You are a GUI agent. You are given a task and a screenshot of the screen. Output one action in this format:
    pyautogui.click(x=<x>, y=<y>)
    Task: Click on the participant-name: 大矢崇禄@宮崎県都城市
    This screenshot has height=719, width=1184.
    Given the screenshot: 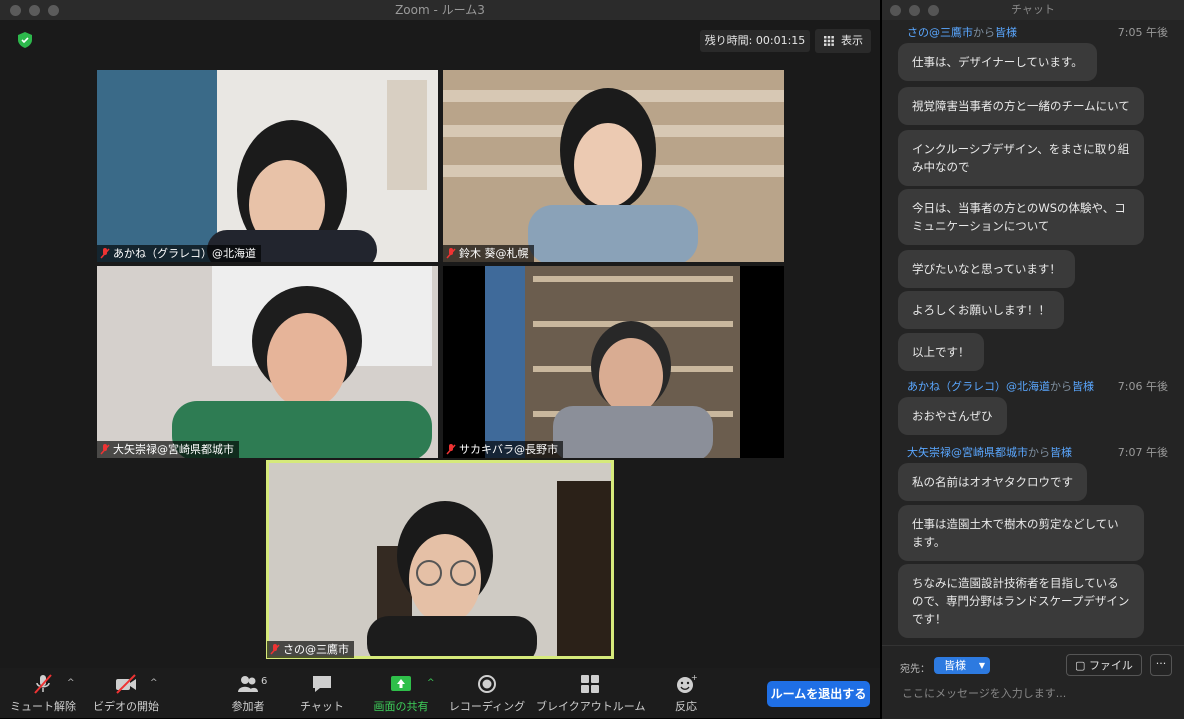 What is the action you would take?
    pyautogui.click(x=173, y=449)
    